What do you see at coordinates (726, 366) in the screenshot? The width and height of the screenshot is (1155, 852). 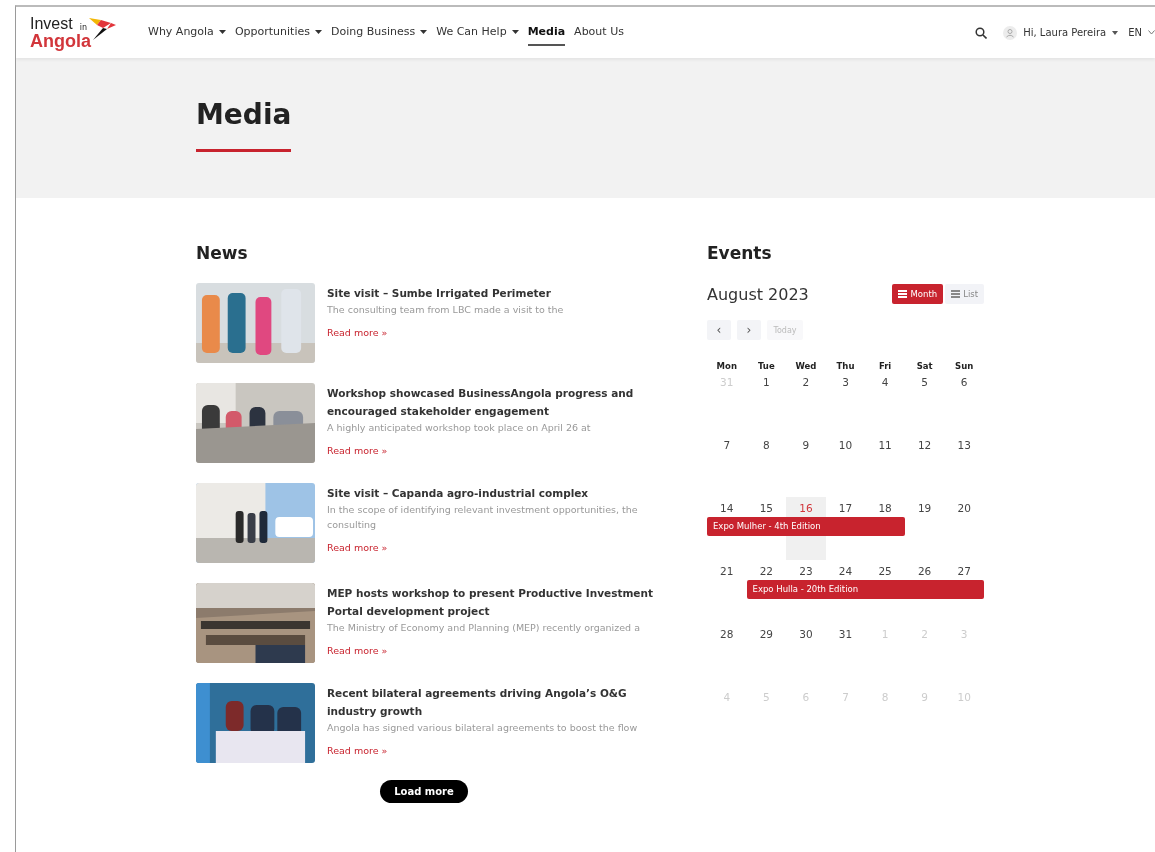 I see `weekday-label: Mon` at bounding box center [726, 366].